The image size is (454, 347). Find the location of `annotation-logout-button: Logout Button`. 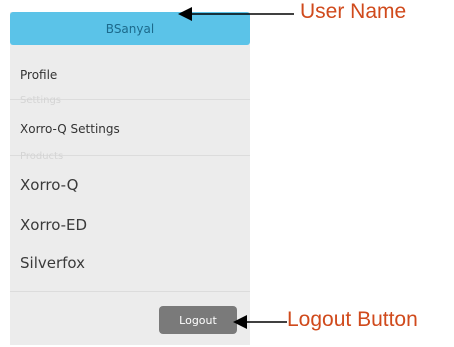

annotation-logout-button: Logout Button is located at coordinates (352, 319).